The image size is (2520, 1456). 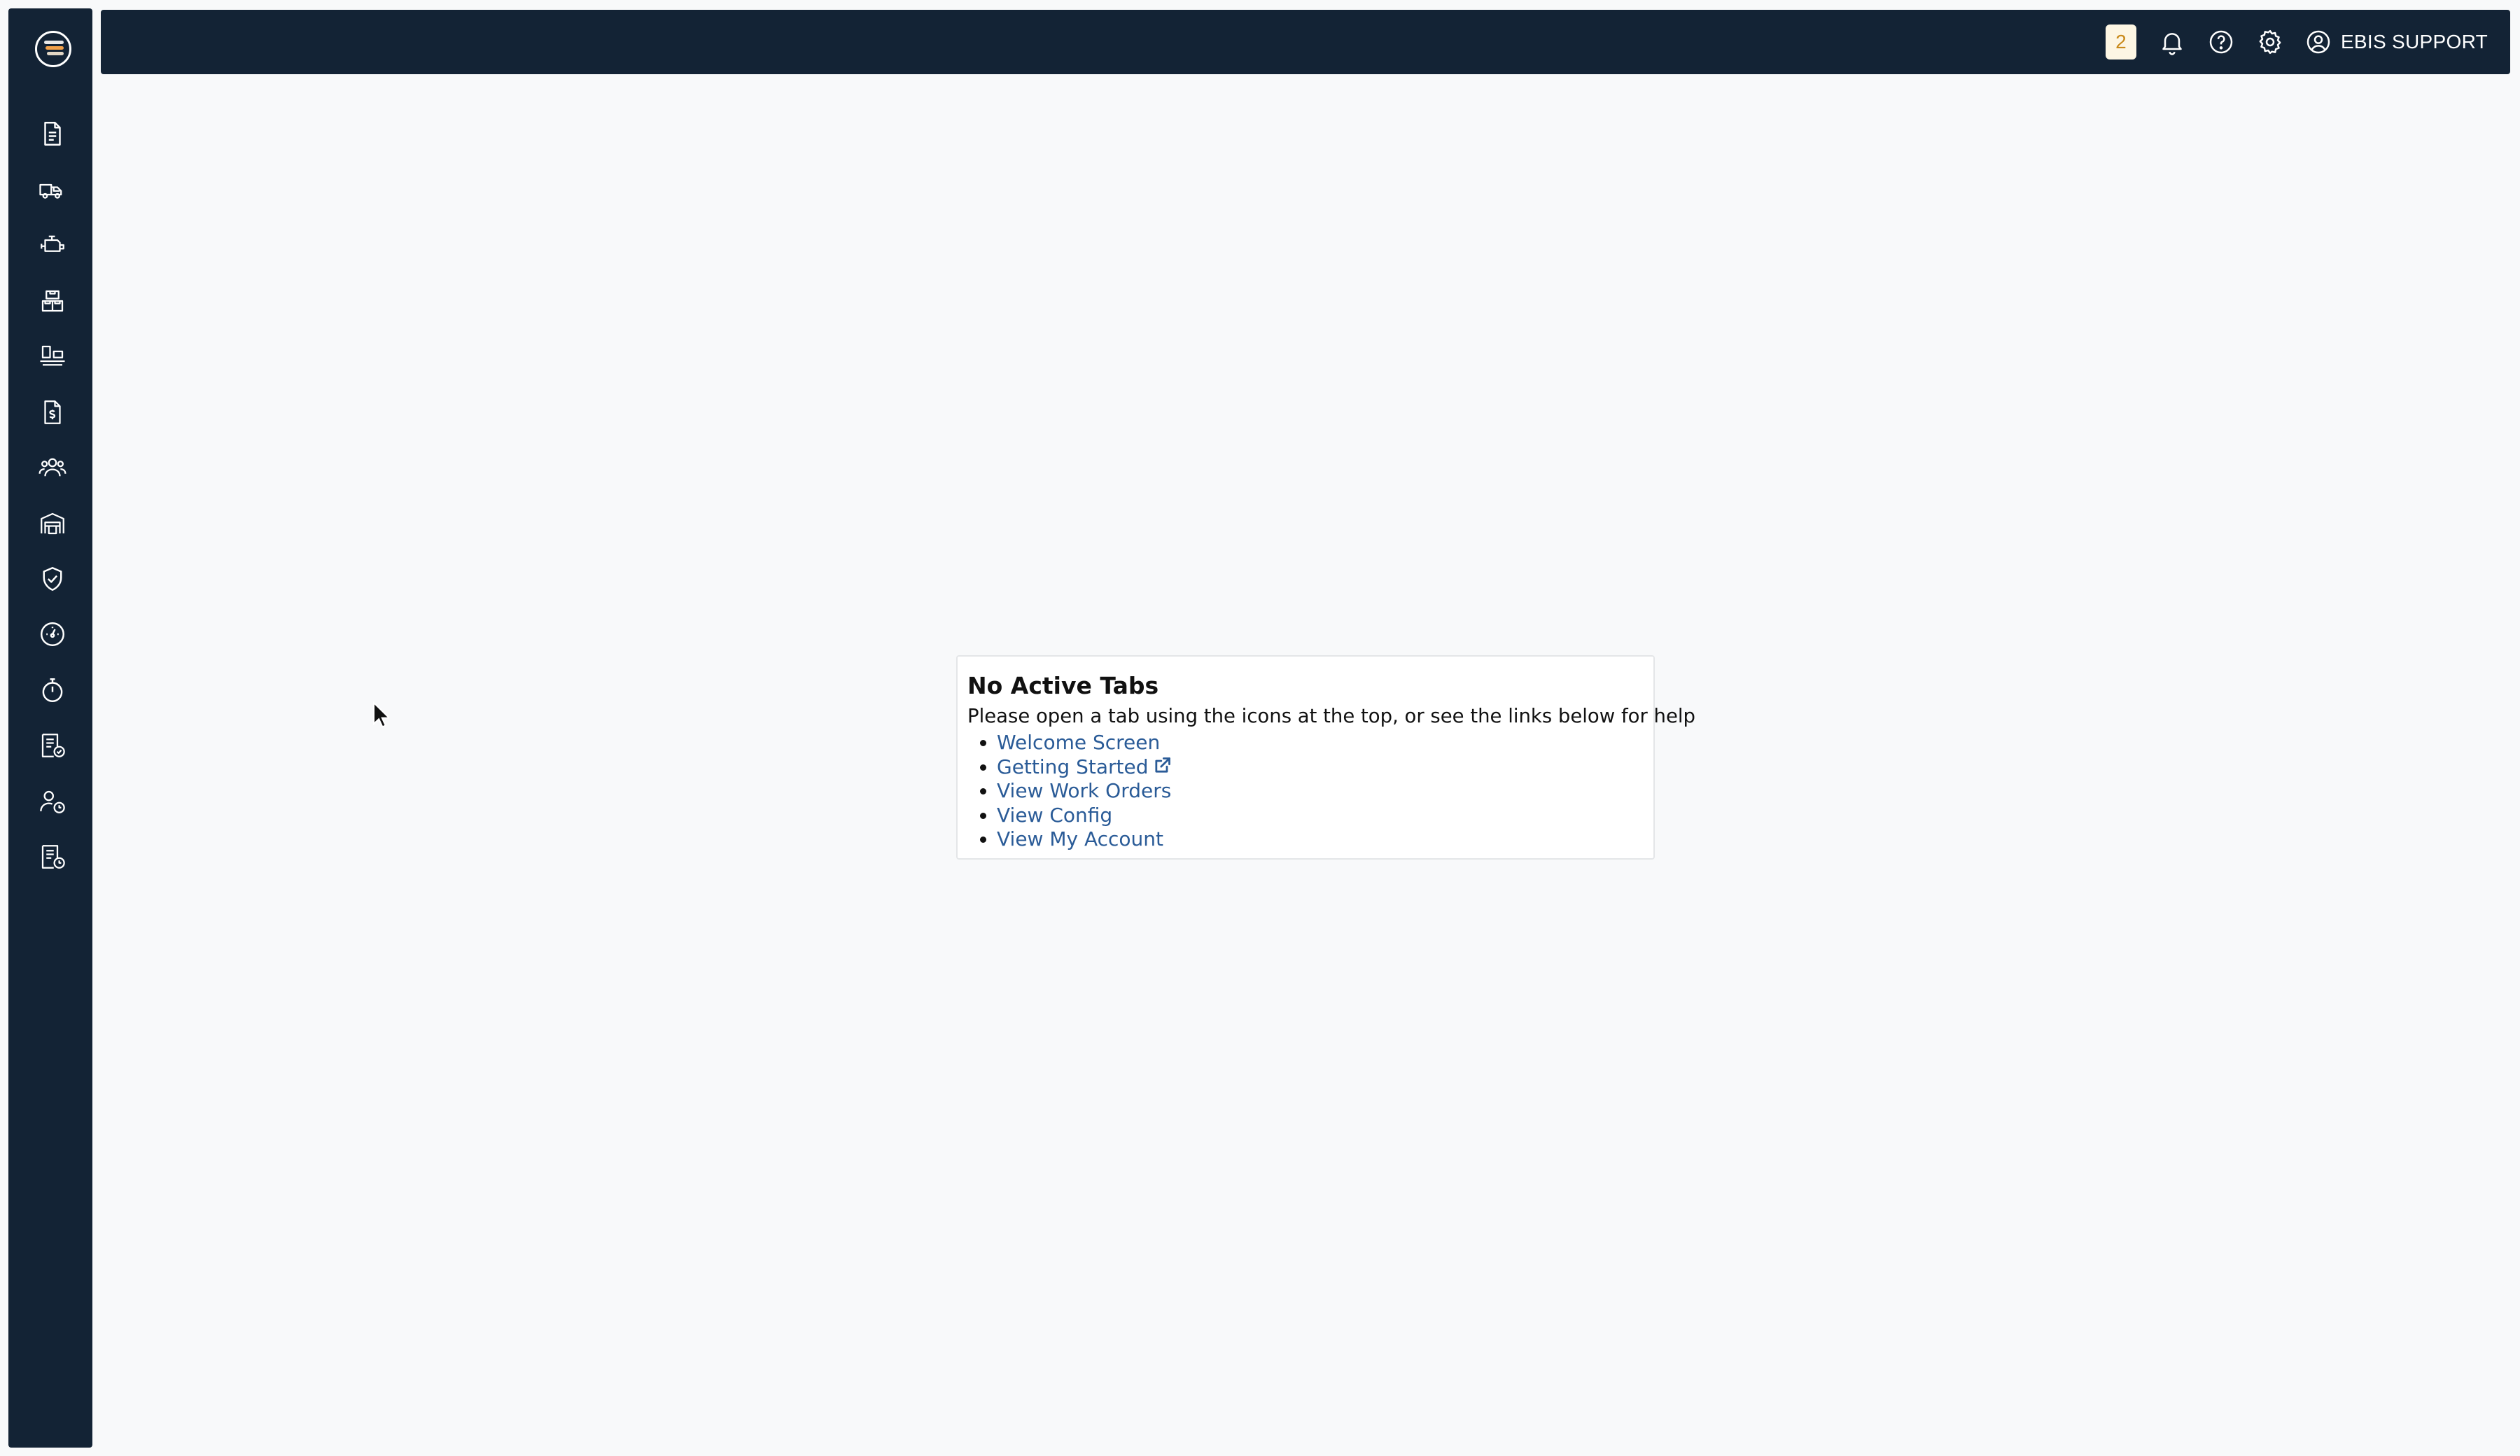 I want to click on invoice-dollar-icon, so click(x=52, y=412).